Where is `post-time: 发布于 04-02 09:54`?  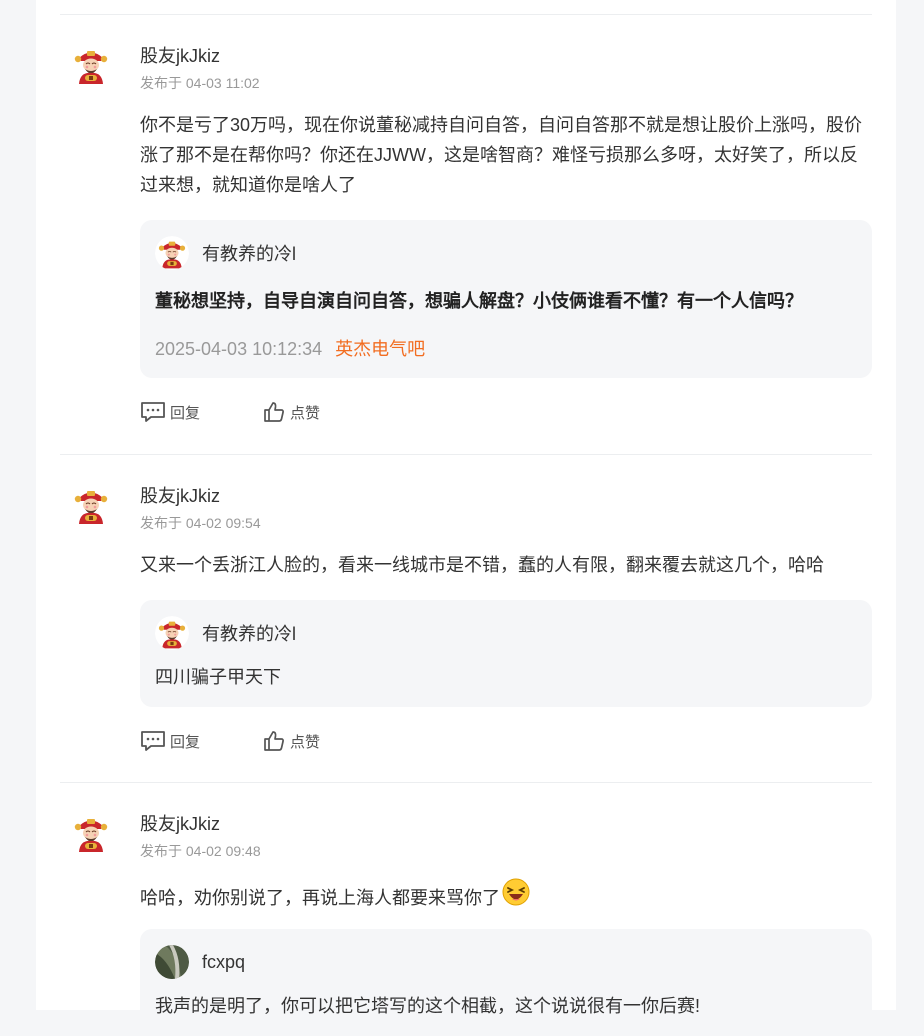
post-time: 发布于 04-02 09:54 is located at coordinates (200, 523).